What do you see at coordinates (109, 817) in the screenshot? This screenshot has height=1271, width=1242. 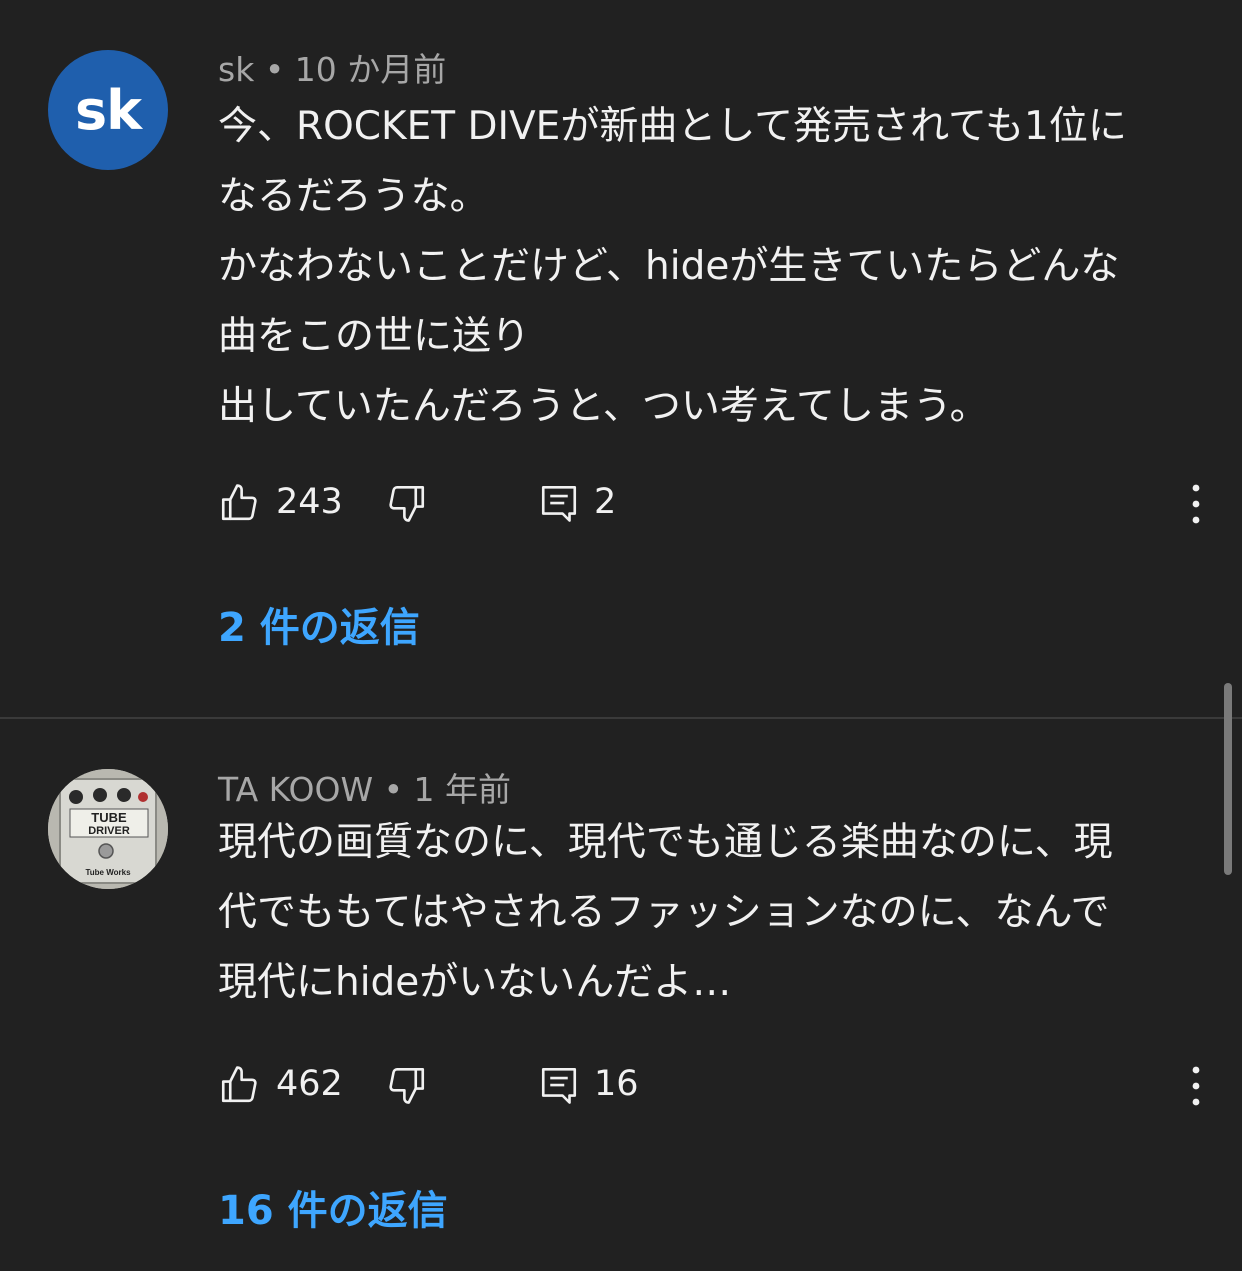 I see `pedal-label-tube: TUBE` at bounding box center [109, 817].